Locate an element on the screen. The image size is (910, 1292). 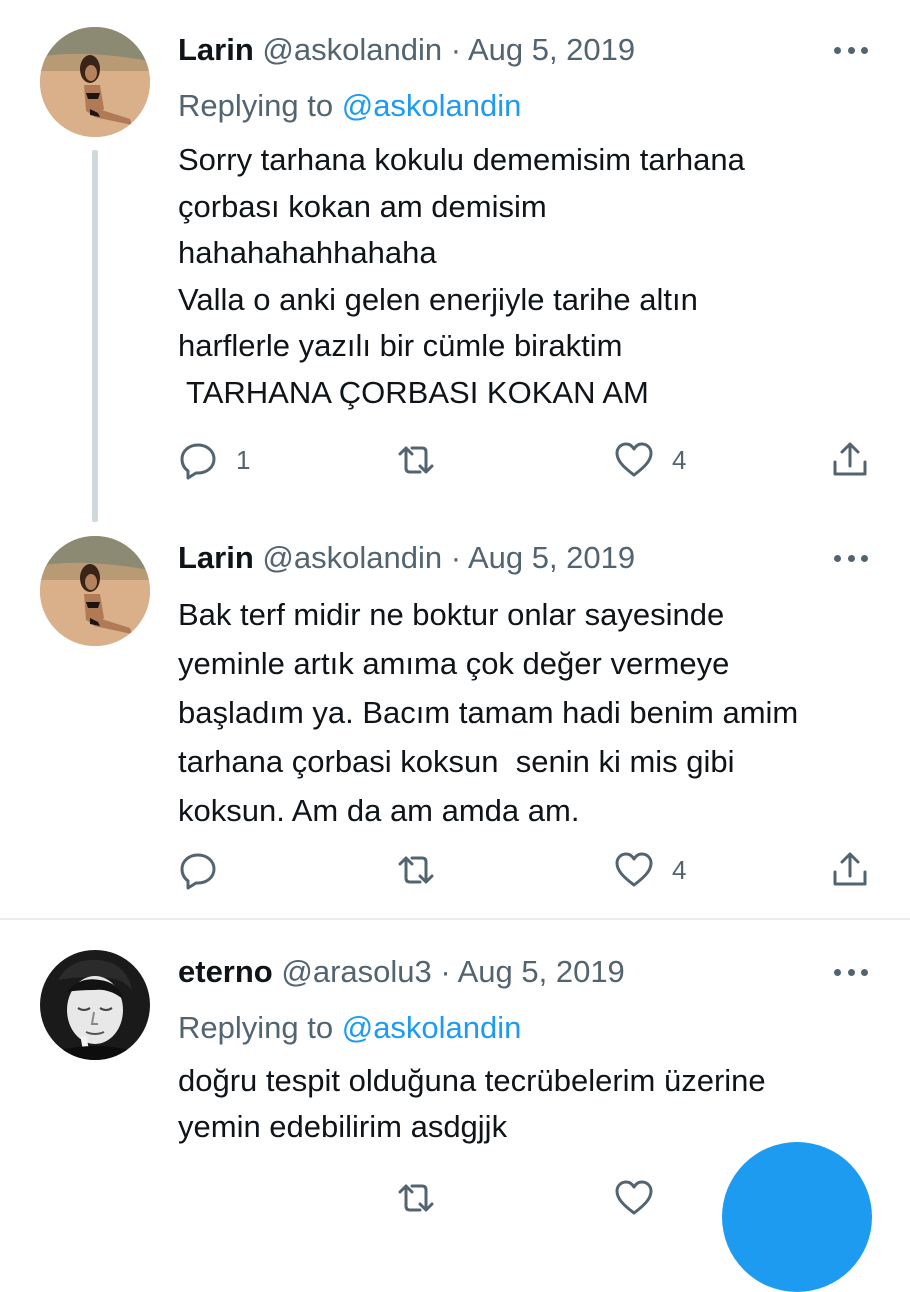
reply-count: 1 is located at coordinates (243, 459).